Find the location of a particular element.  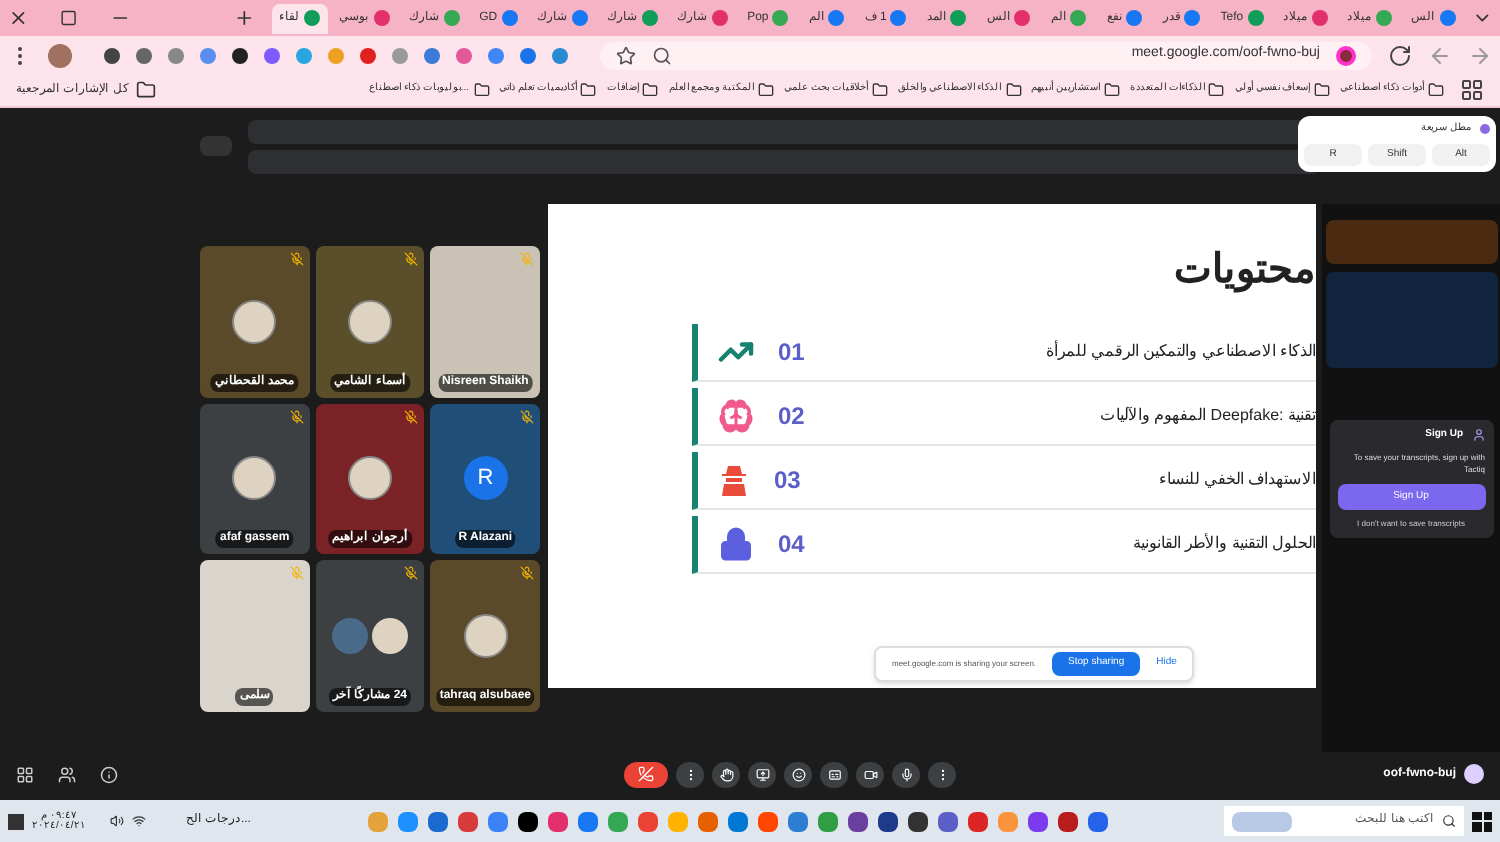

raise-hand-button is located at coordinates (726, 774).